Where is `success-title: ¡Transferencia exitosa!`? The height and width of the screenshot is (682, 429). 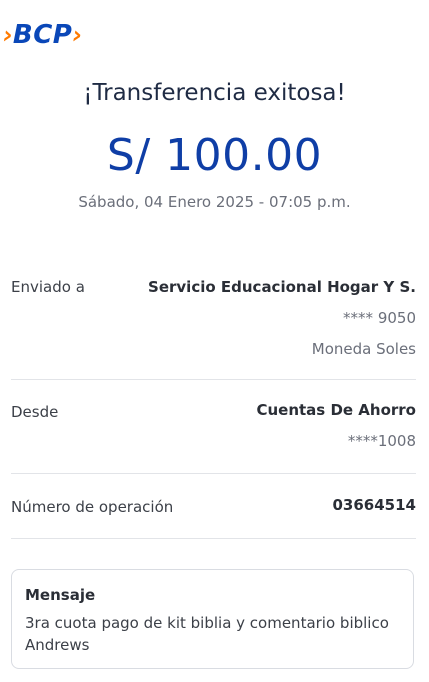 success-title: ¡Transferencia exitosa! is located at coordinates (214, 93).